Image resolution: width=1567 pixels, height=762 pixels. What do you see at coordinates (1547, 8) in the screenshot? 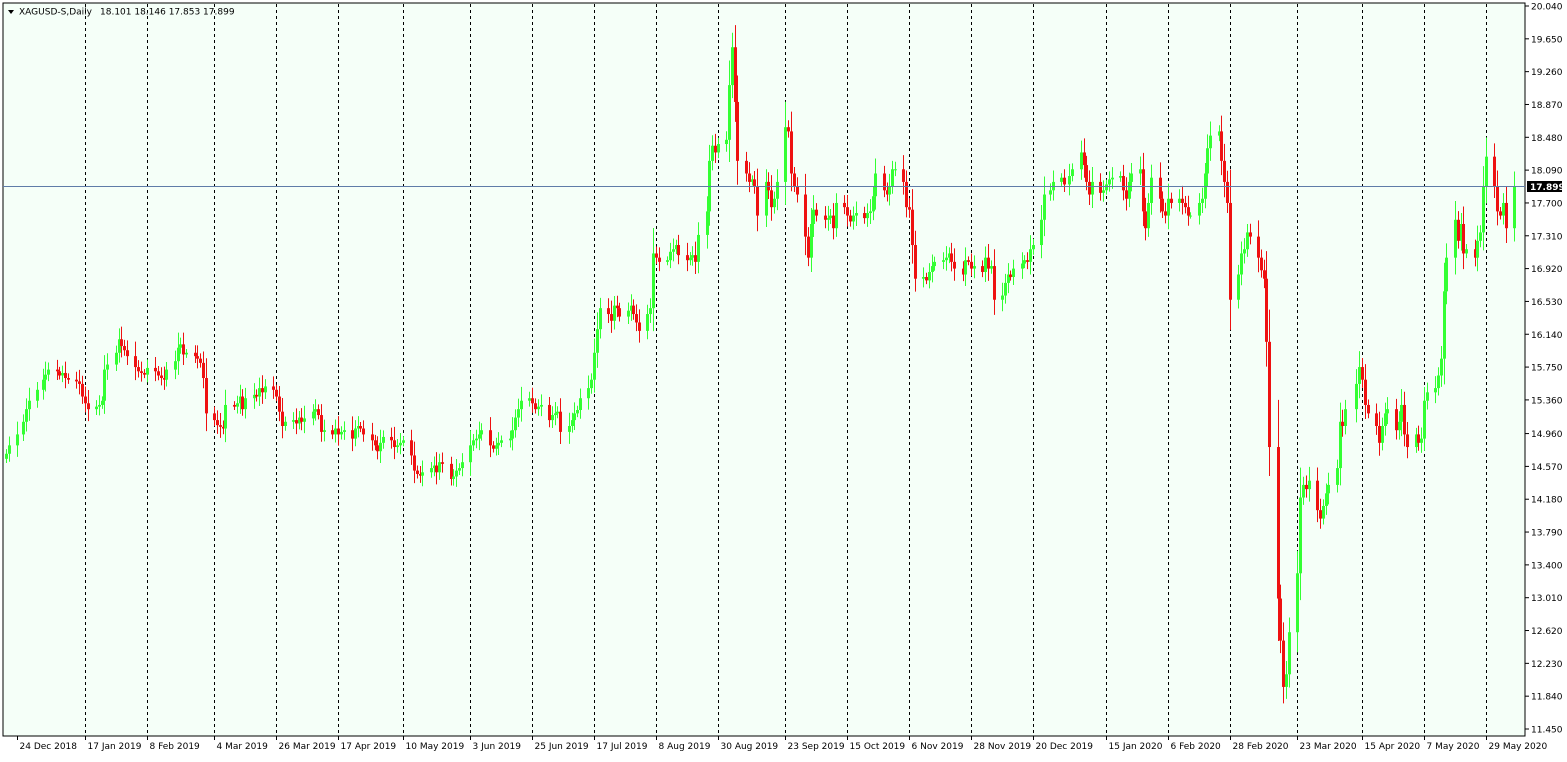
I see `y-tick-label: 20.040` at bounding box center [1547, 8].